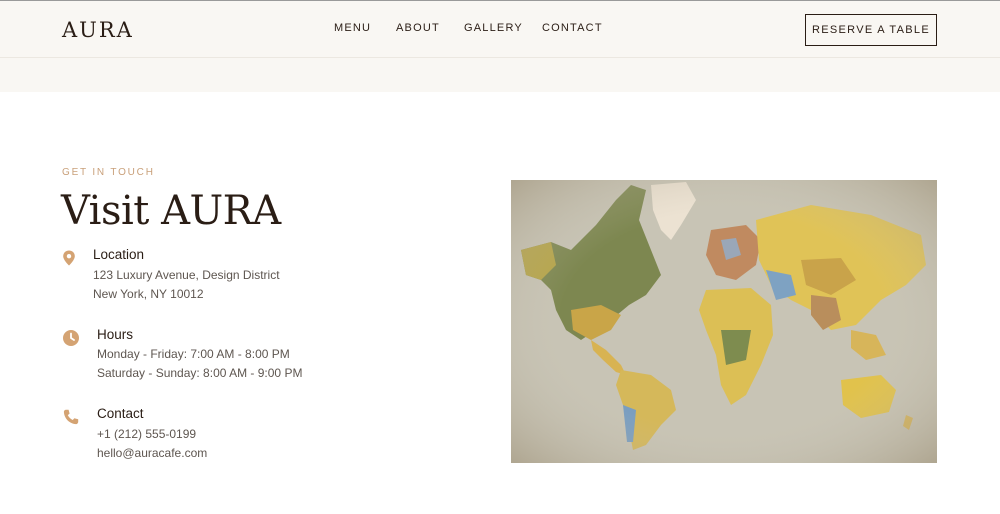 The width and height of the screenshot is (1000, 514). Describe the element at coordinates (71, 338) in the screenshot. I see `clock-icon` at that location.